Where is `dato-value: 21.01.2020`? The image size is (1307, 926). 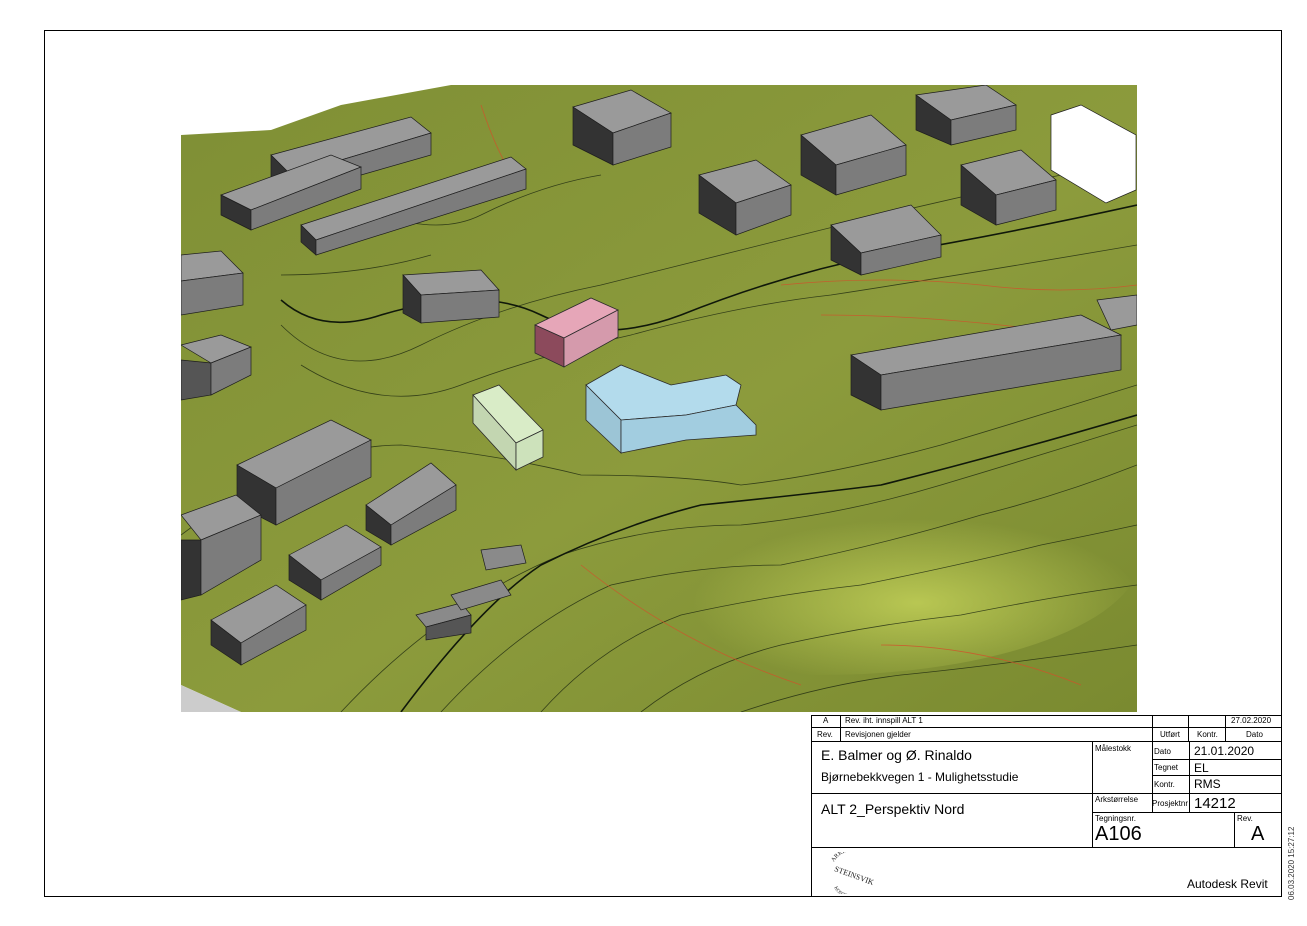
dato-value: 21.01.2020 is located at coordinates (1224, 751).